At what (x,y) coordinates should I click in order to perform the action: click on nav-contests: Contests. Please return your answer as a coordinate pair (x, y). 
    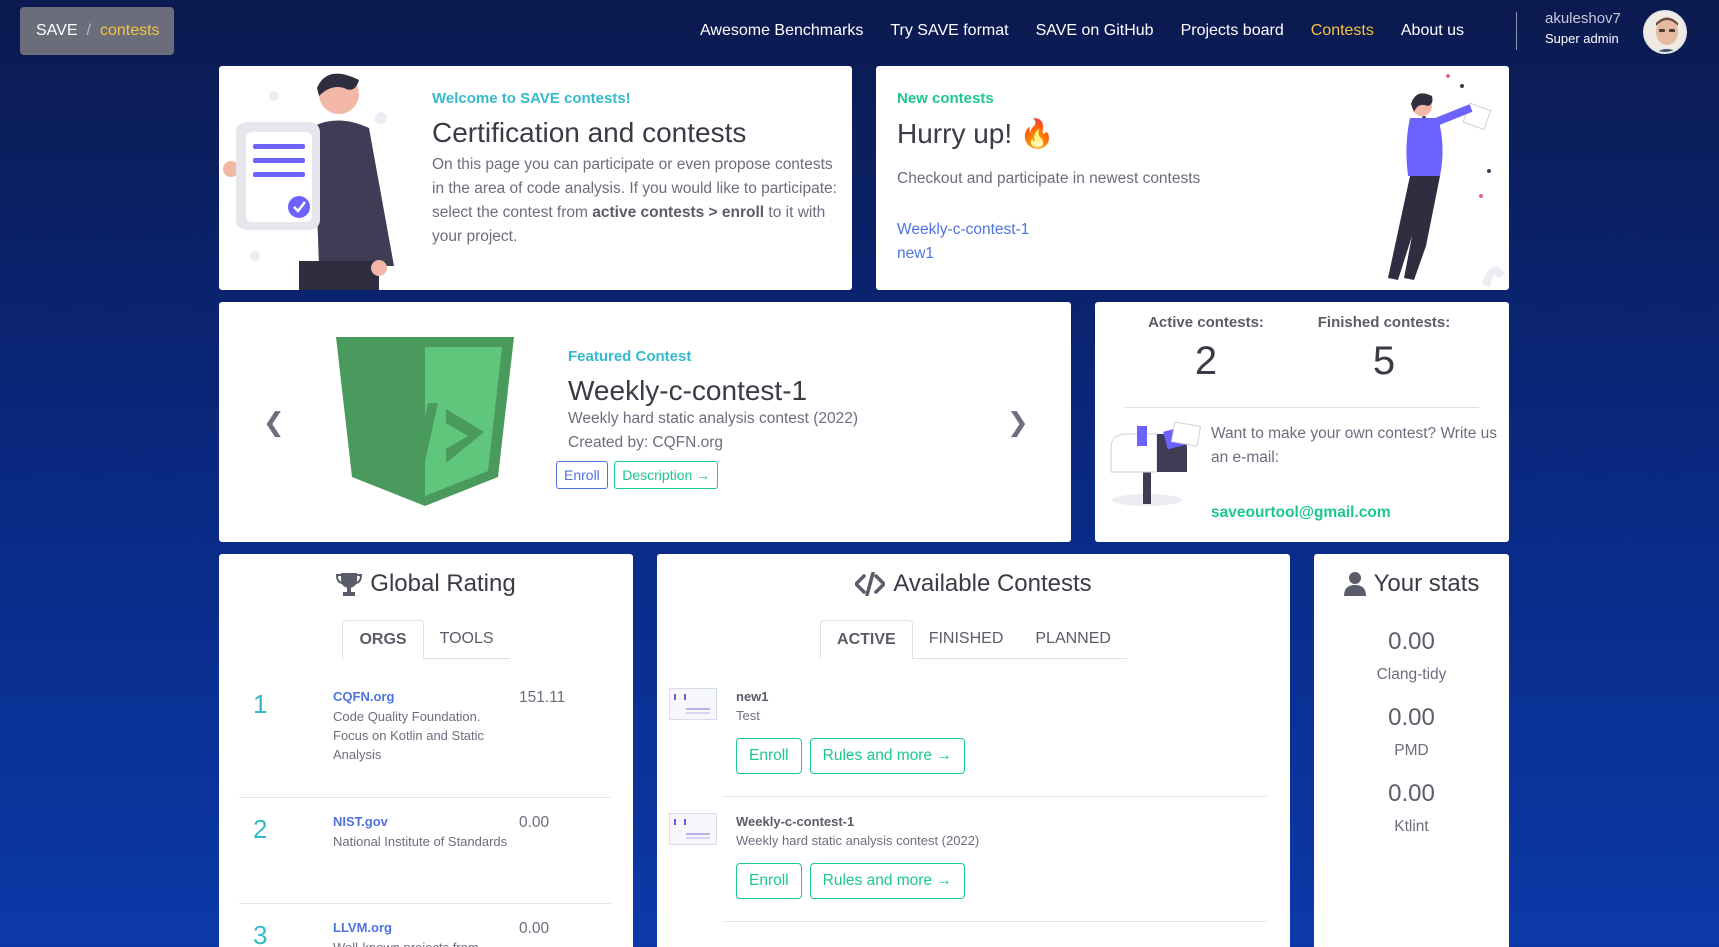
    Looking at the image, I should click on (1342, 31).